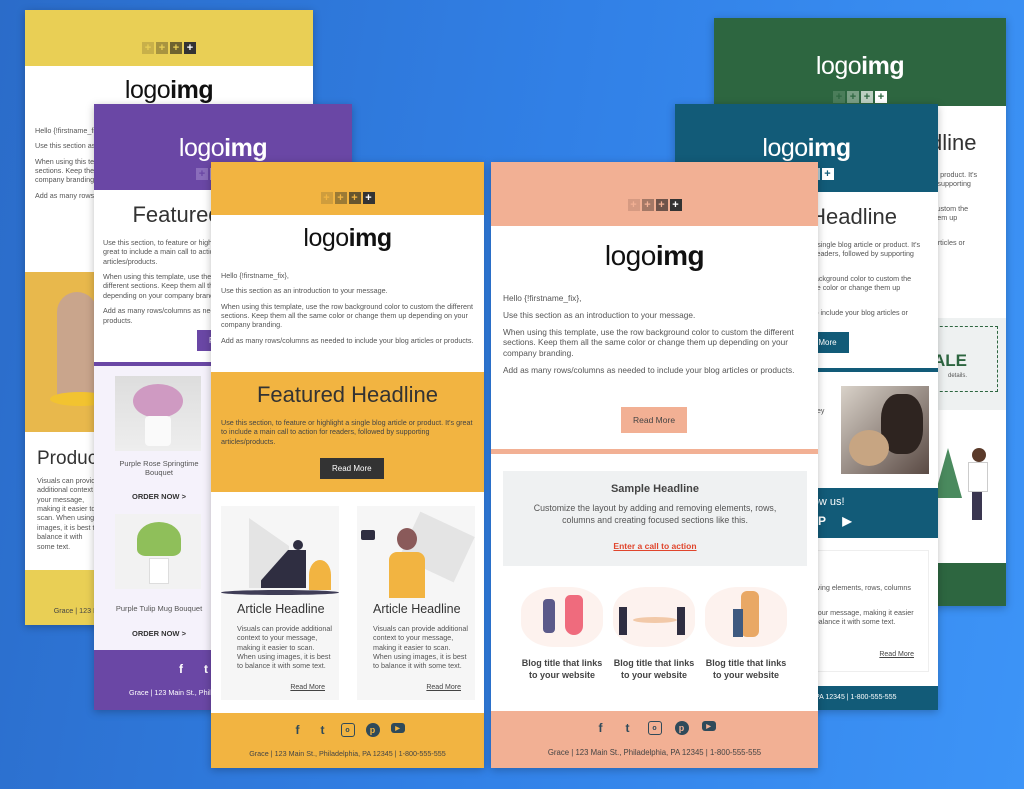 This screenshot has width=1024, height=789. What do you see at coordinates (70, 458) in the screenshot?
I see `product-headline: Product` at bounding box center [70, 458].